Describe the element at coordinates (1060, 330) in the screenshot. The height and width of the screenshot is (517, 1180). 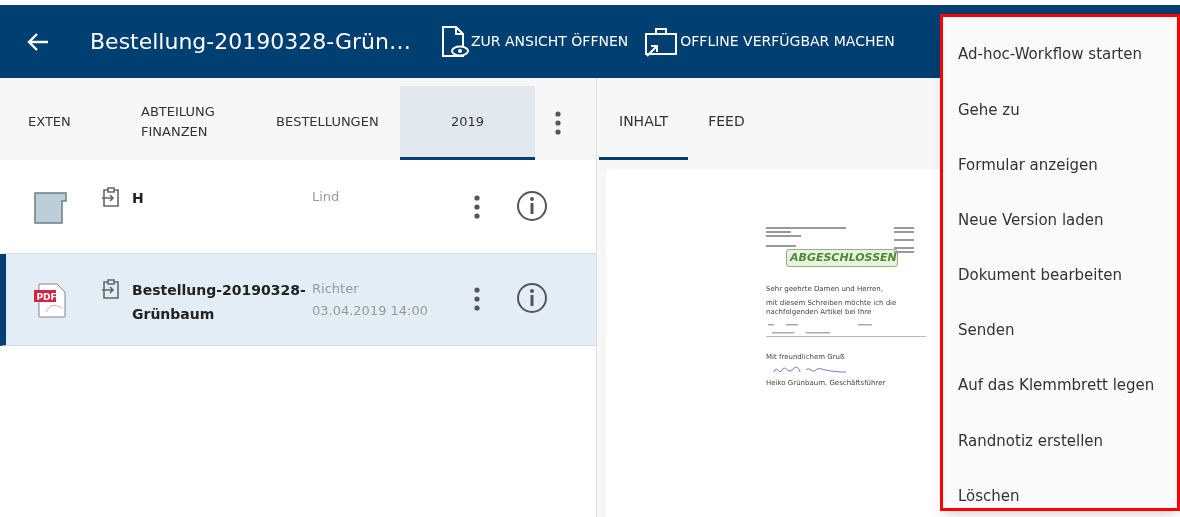
I see `menu-item: Senden` at that location.